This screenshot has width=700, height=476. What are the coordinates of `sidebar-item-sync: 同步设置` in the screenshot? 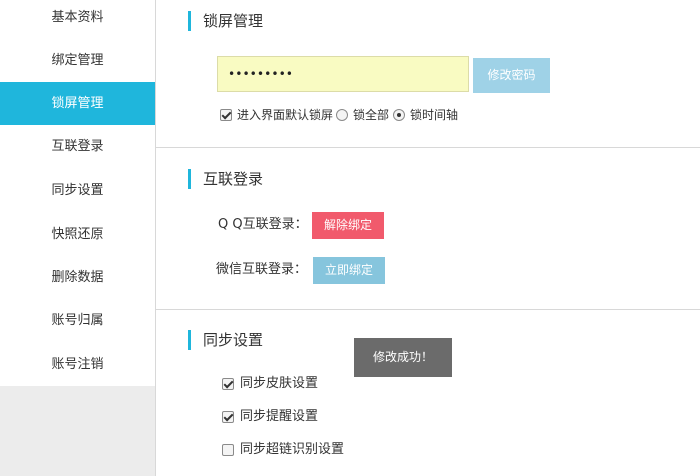 It's located at (77, 190).